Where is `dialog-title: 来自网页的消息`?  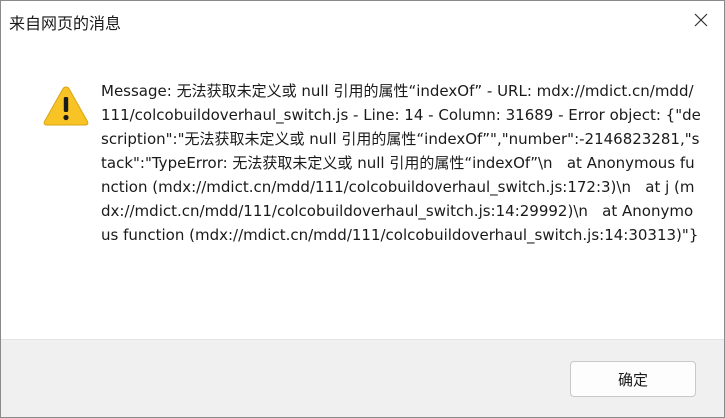
dialog-title: 来自网页的消息 is located at coordinates (65, 23).